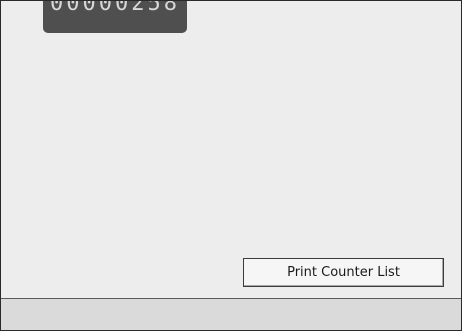 The height and width of the screenshot is (331, 462). What do you see at coordinates (115, 8) in the screenshot?
I see `counter-value: 00000258` at bounding box center [115, 8].